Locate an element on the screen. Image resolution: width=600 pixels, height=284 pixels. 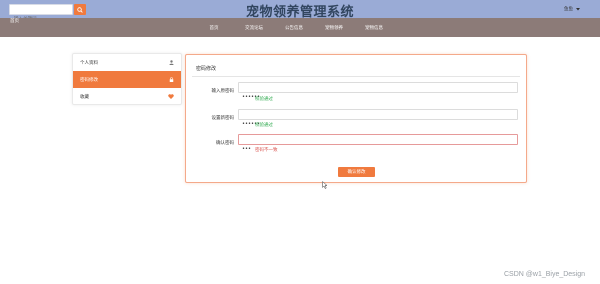
nav-bar: 首页 首页 交流论坛 公告信息 宠物领养 宠物信息 is located at coordinates (300, 27).